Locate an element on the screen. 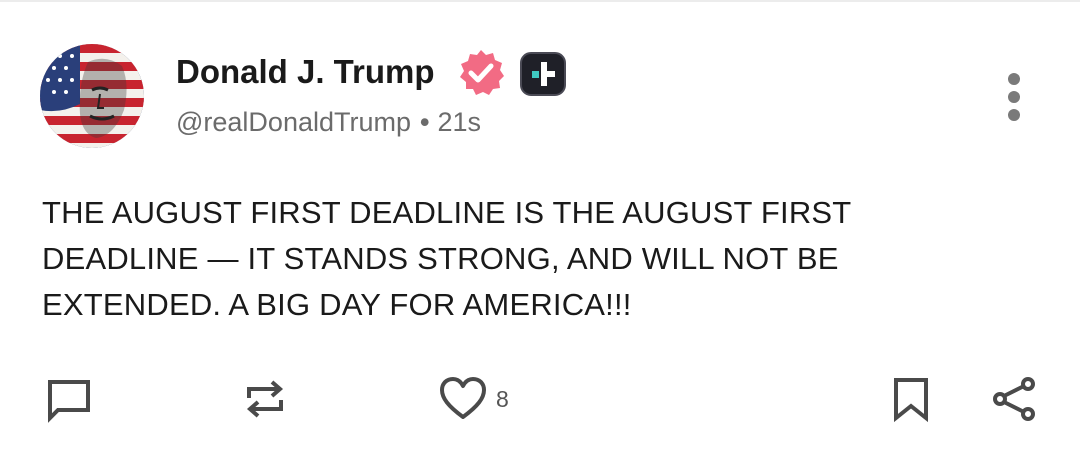 This screenshot has height=469, width=1080. bookmark-button is located at coordinates (911, 399).